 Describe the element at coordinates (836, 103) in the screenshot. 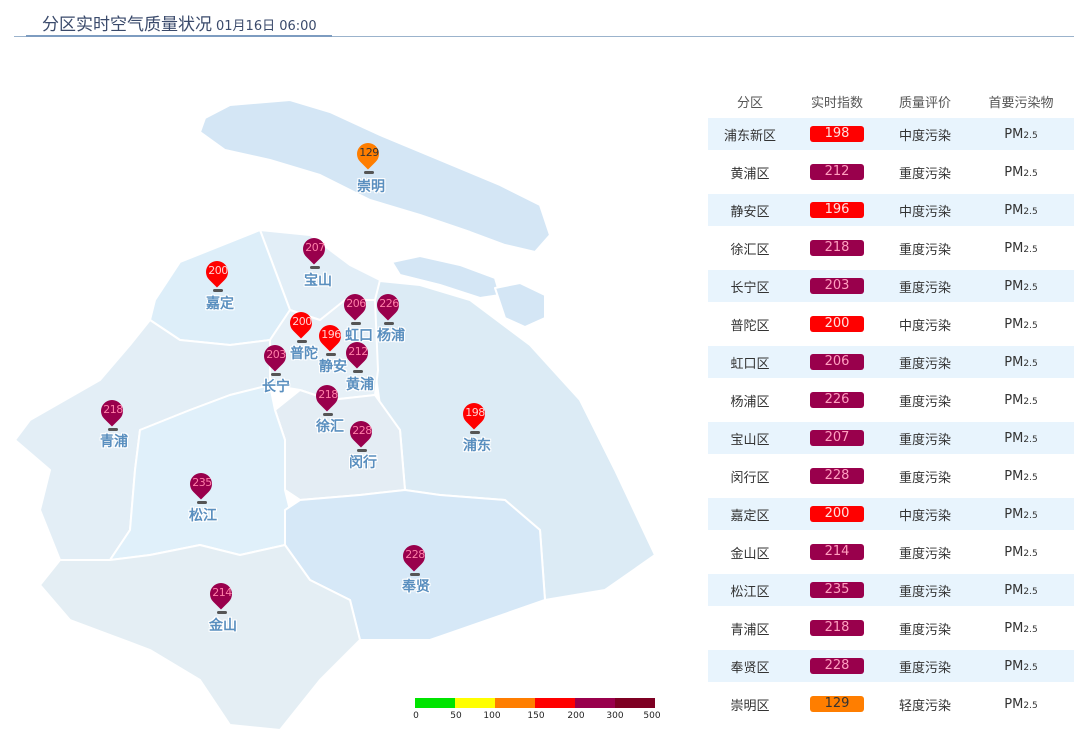

I see `header-aqi: 实时指数` at that location.